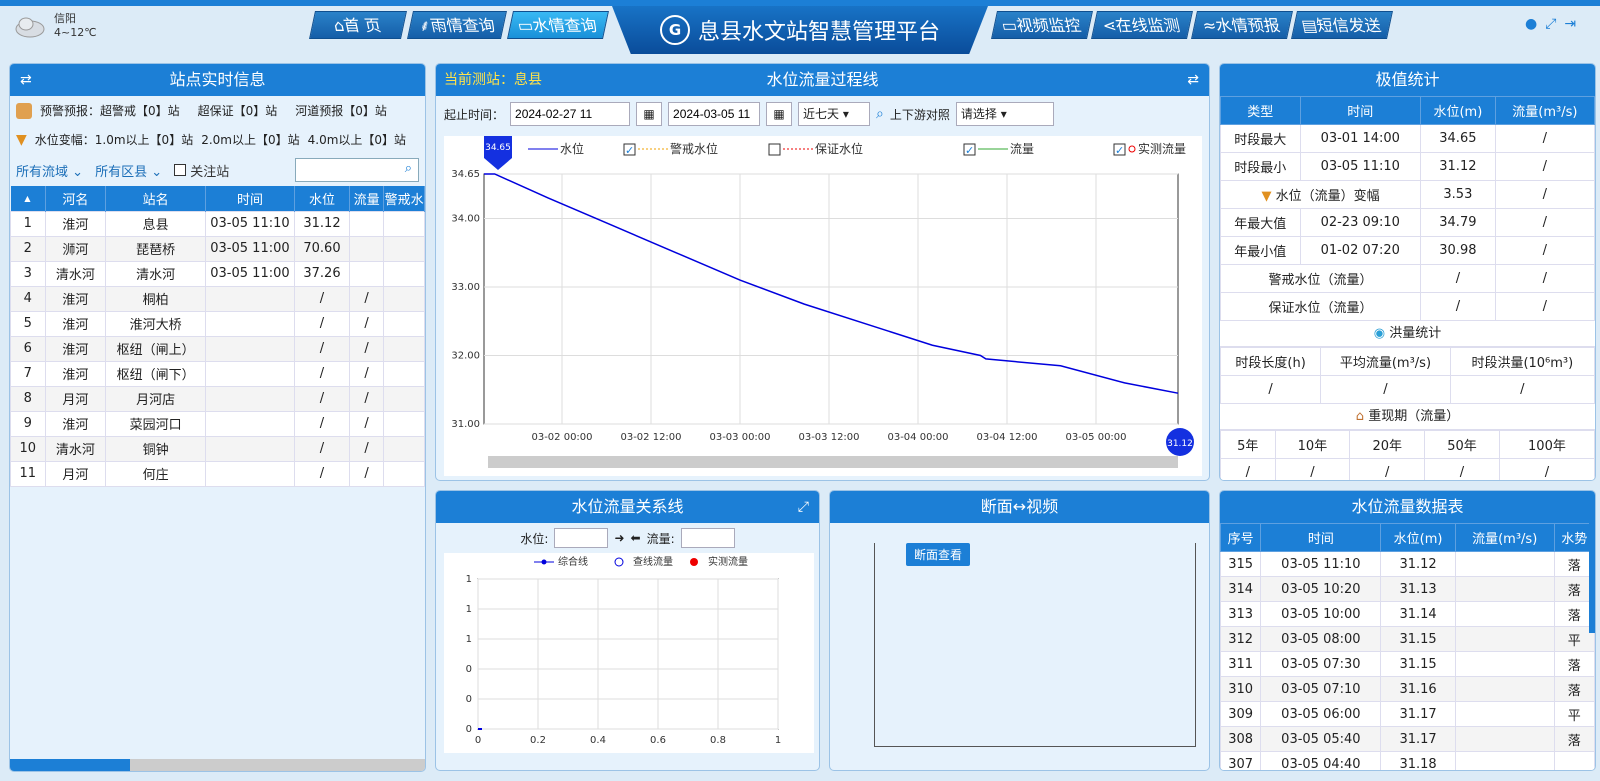 This screenshot has width=1600, height=781. I want to click on focus-checkbox: 关注站, so click(201, 170).